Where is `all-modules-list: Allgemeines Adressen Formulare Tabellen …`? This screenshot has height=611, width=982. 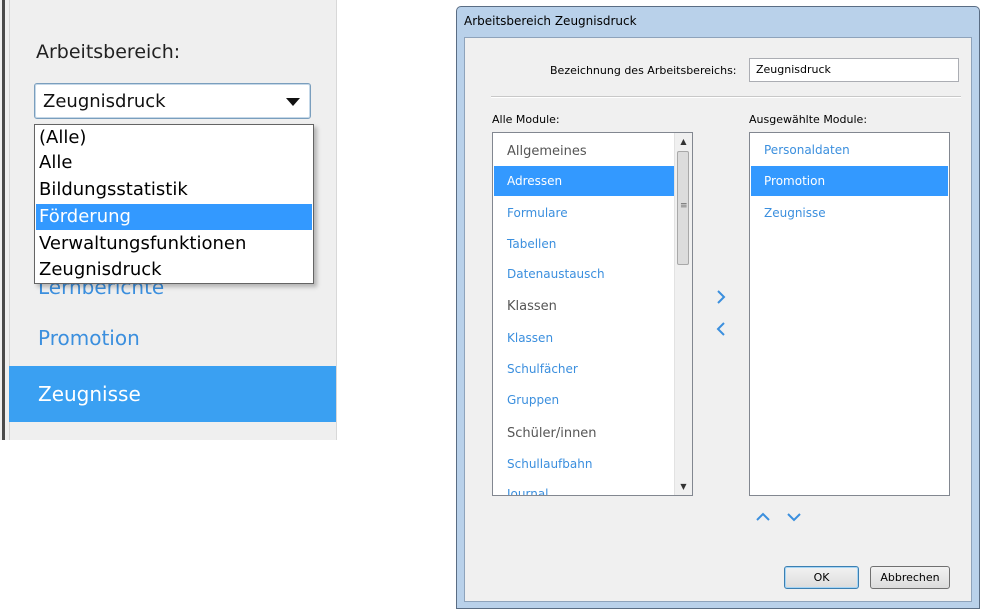
all-modules-list: Allgemeines Adressen Formulare Tabellen … is located at coordinates (592, 314).